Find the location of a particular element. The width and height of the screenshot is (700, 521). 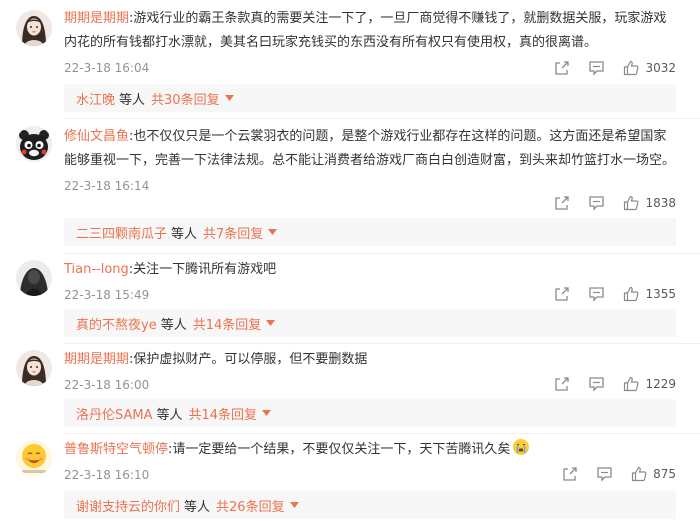

like-count: 875 is located at coordinates (664, 474).